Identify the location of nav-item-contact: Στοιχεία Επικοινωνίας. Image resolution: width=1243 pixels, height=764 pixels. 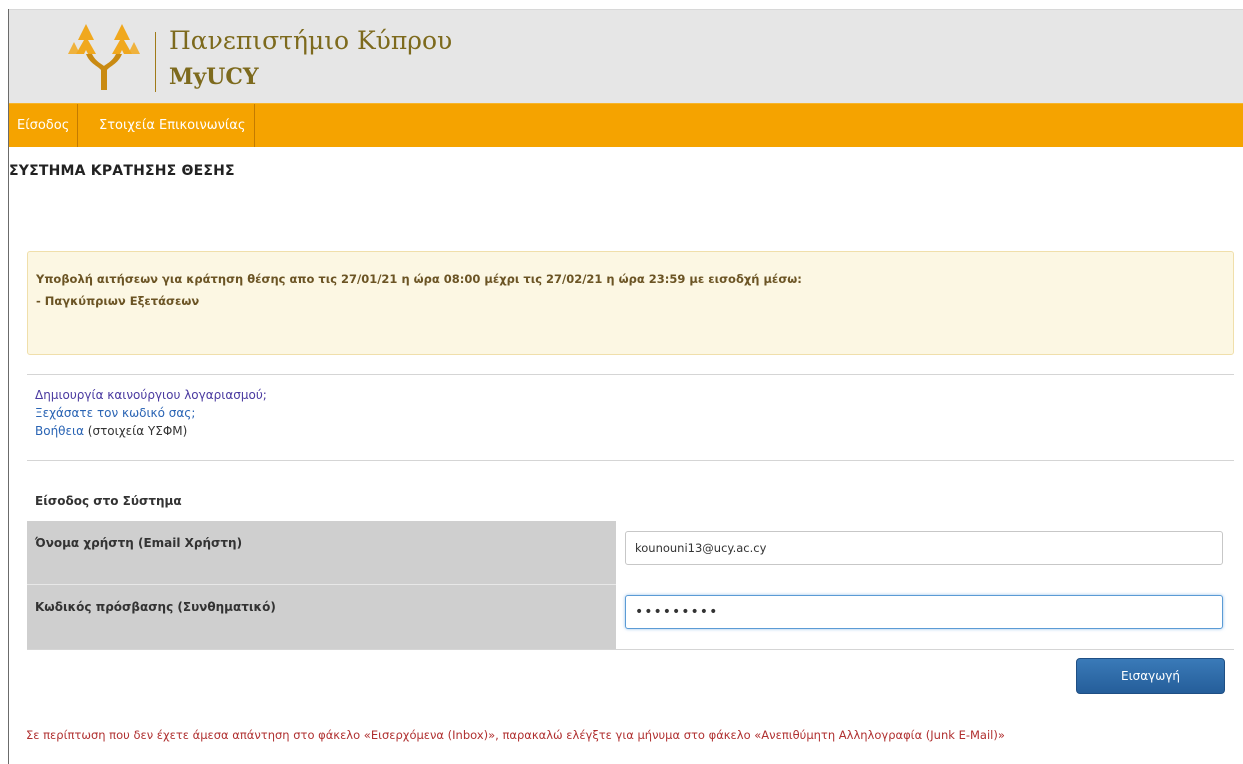
(173, 125).